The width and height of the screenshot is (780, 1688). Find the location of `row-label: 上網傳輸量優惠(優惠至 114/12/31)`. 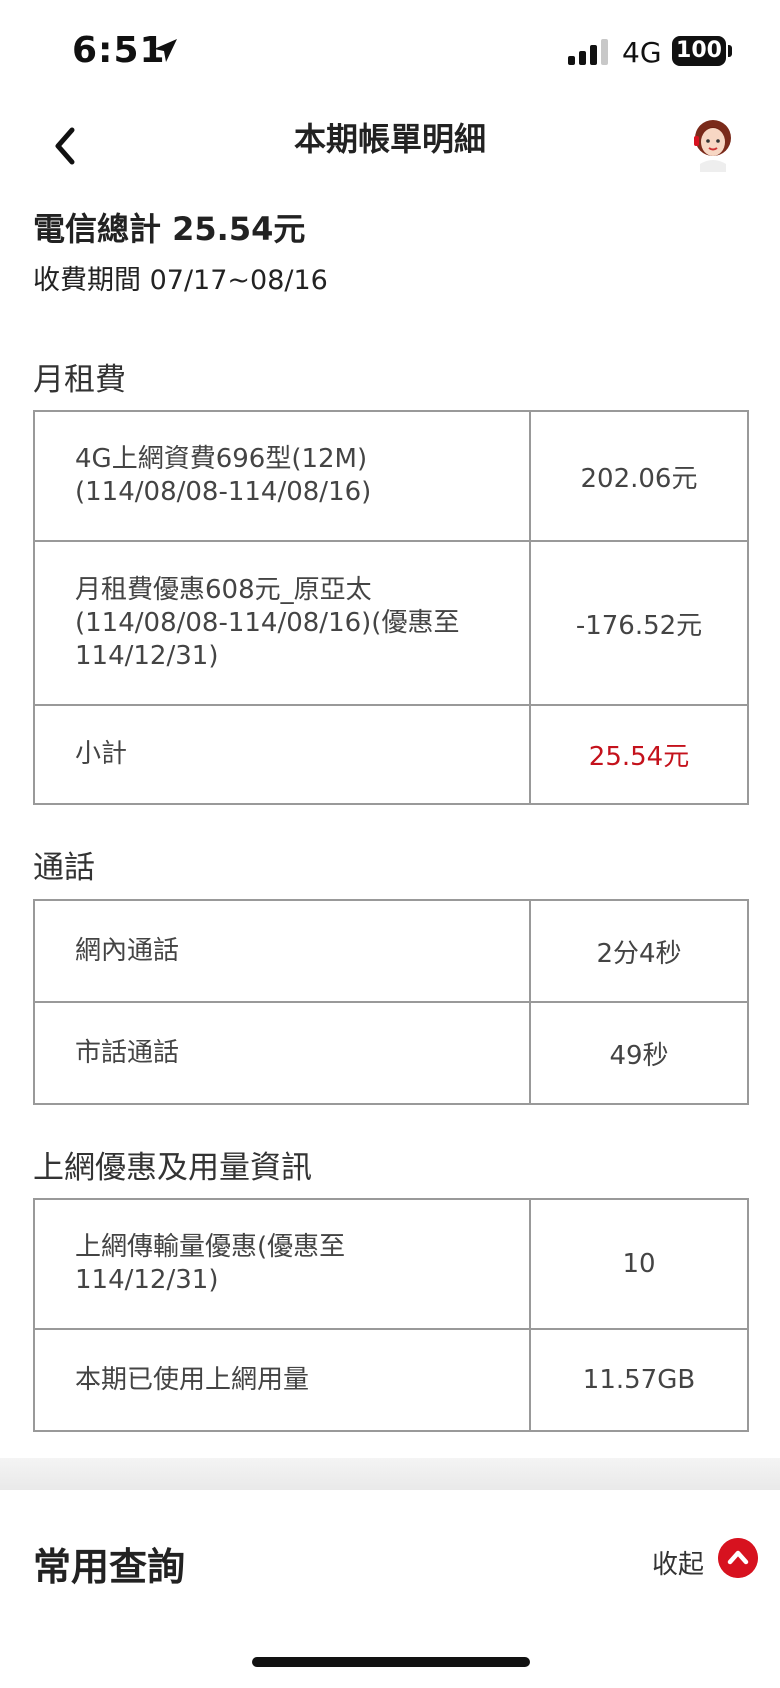

row-label: 上網傳輸量優惠(優惠至 114/12/31) is located at coordinates (282, 1264).